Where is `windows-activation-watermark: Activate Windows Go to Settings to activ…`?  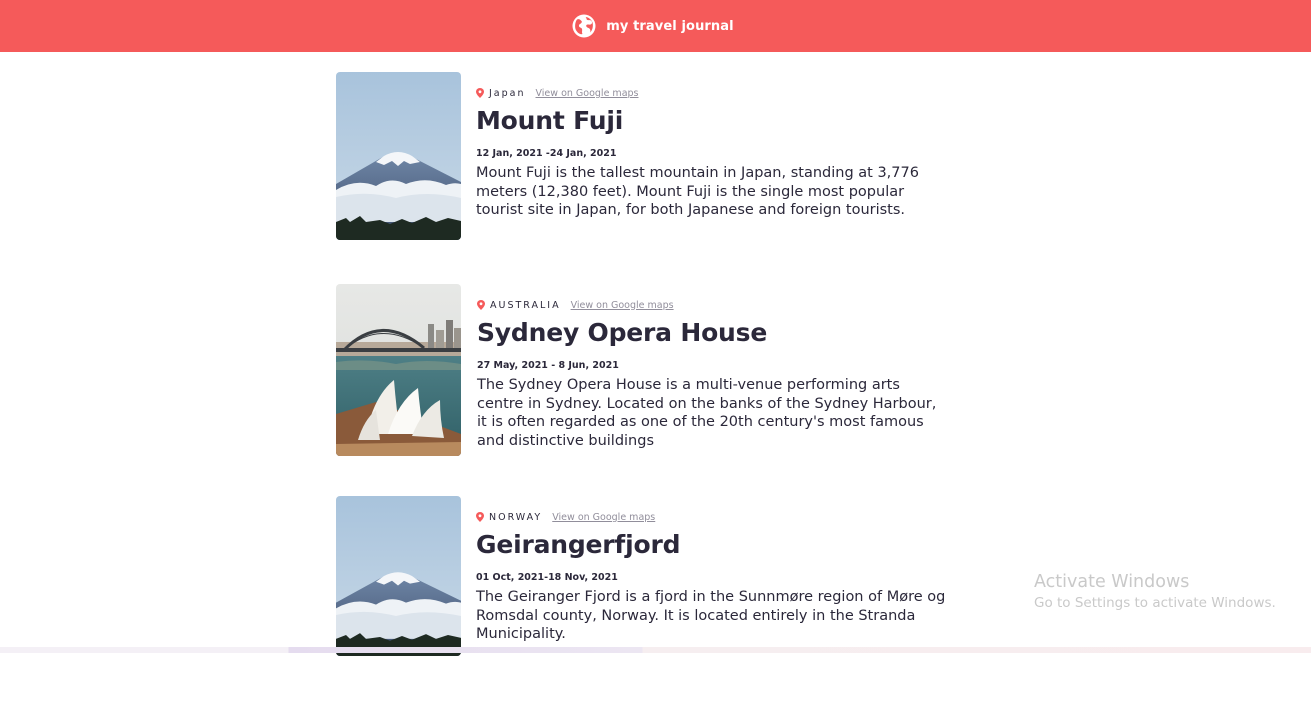
windows-activation-watermark: Activate Windows Go to Settings to activ… is located at coordinates (1155, 592).